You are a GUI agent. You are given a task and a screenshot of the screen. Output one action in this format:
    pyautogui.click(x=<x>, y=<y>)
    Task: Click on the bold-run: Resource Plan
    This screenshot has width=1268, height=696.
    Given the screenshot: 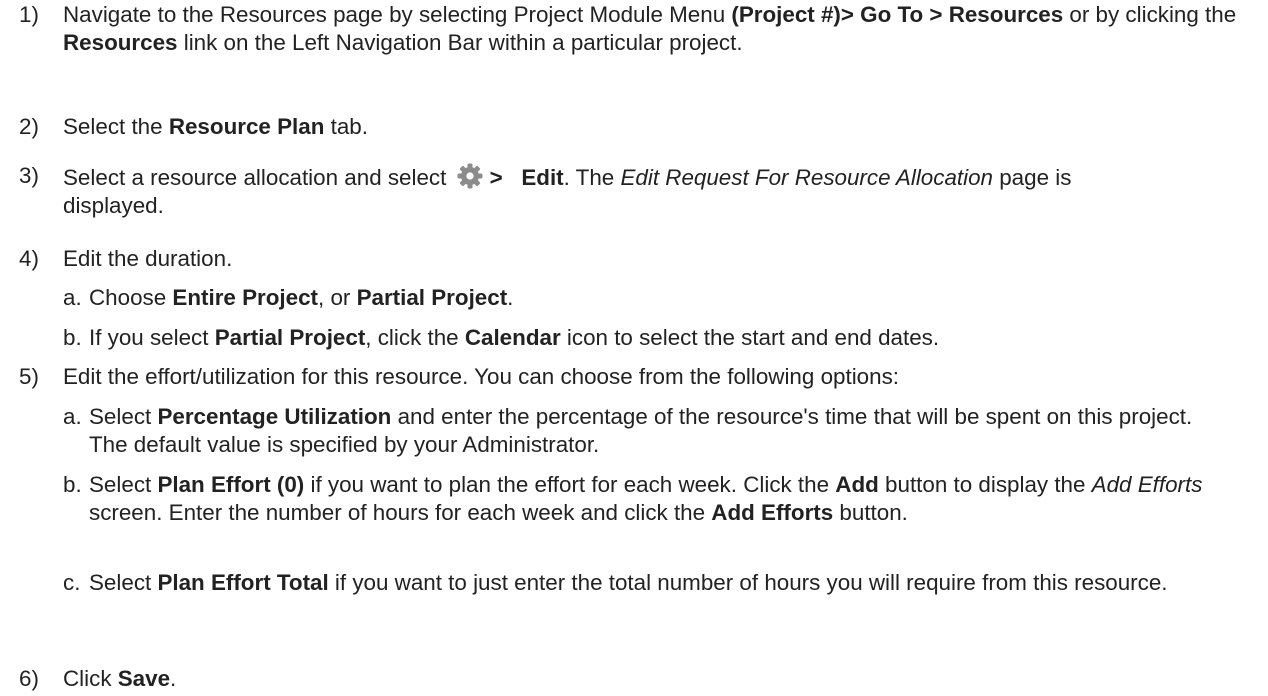 What is the action you would take?
    pyautogui.click(x=246, y=126)
    